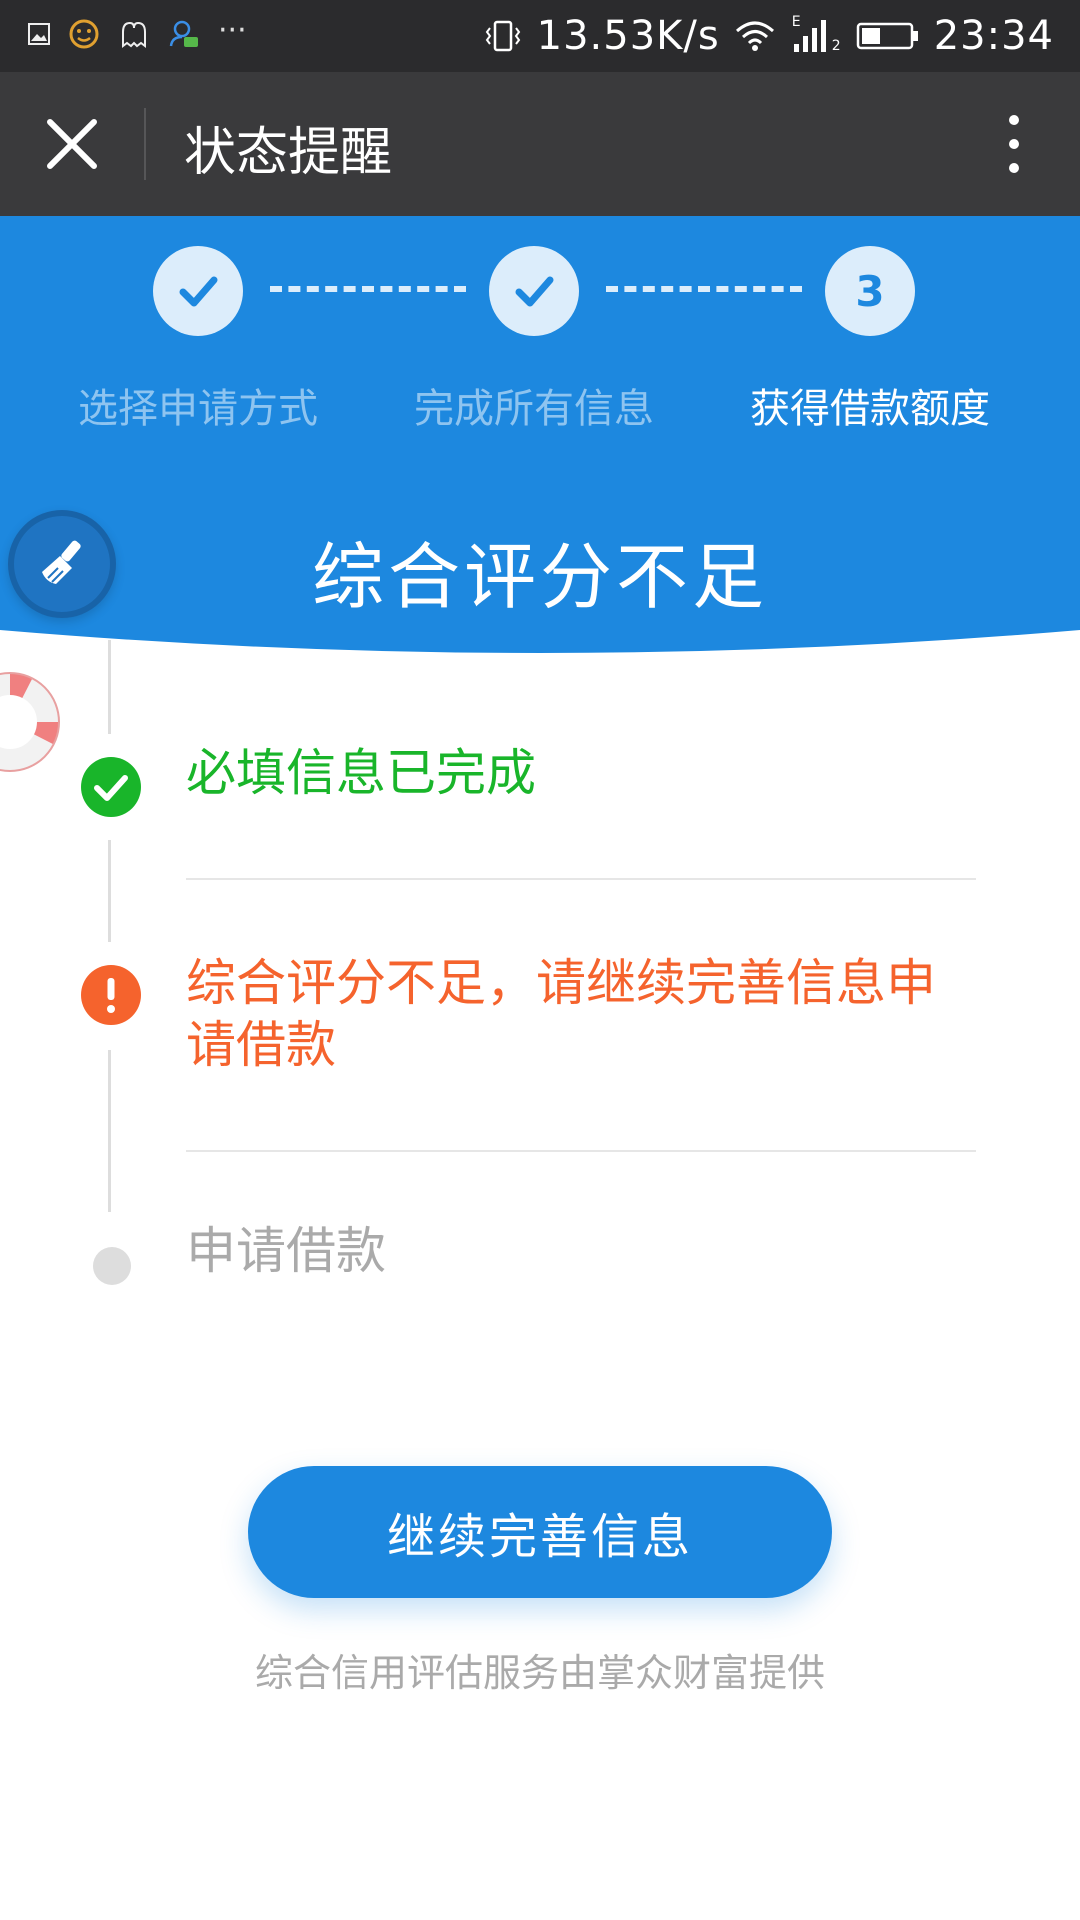 The height and width of the screenshot is (1920, 1080). What do you see at coordinates (84, 34) in the screenshot?
I see `emoji-notification-icon` at bounding box center [84, 34].